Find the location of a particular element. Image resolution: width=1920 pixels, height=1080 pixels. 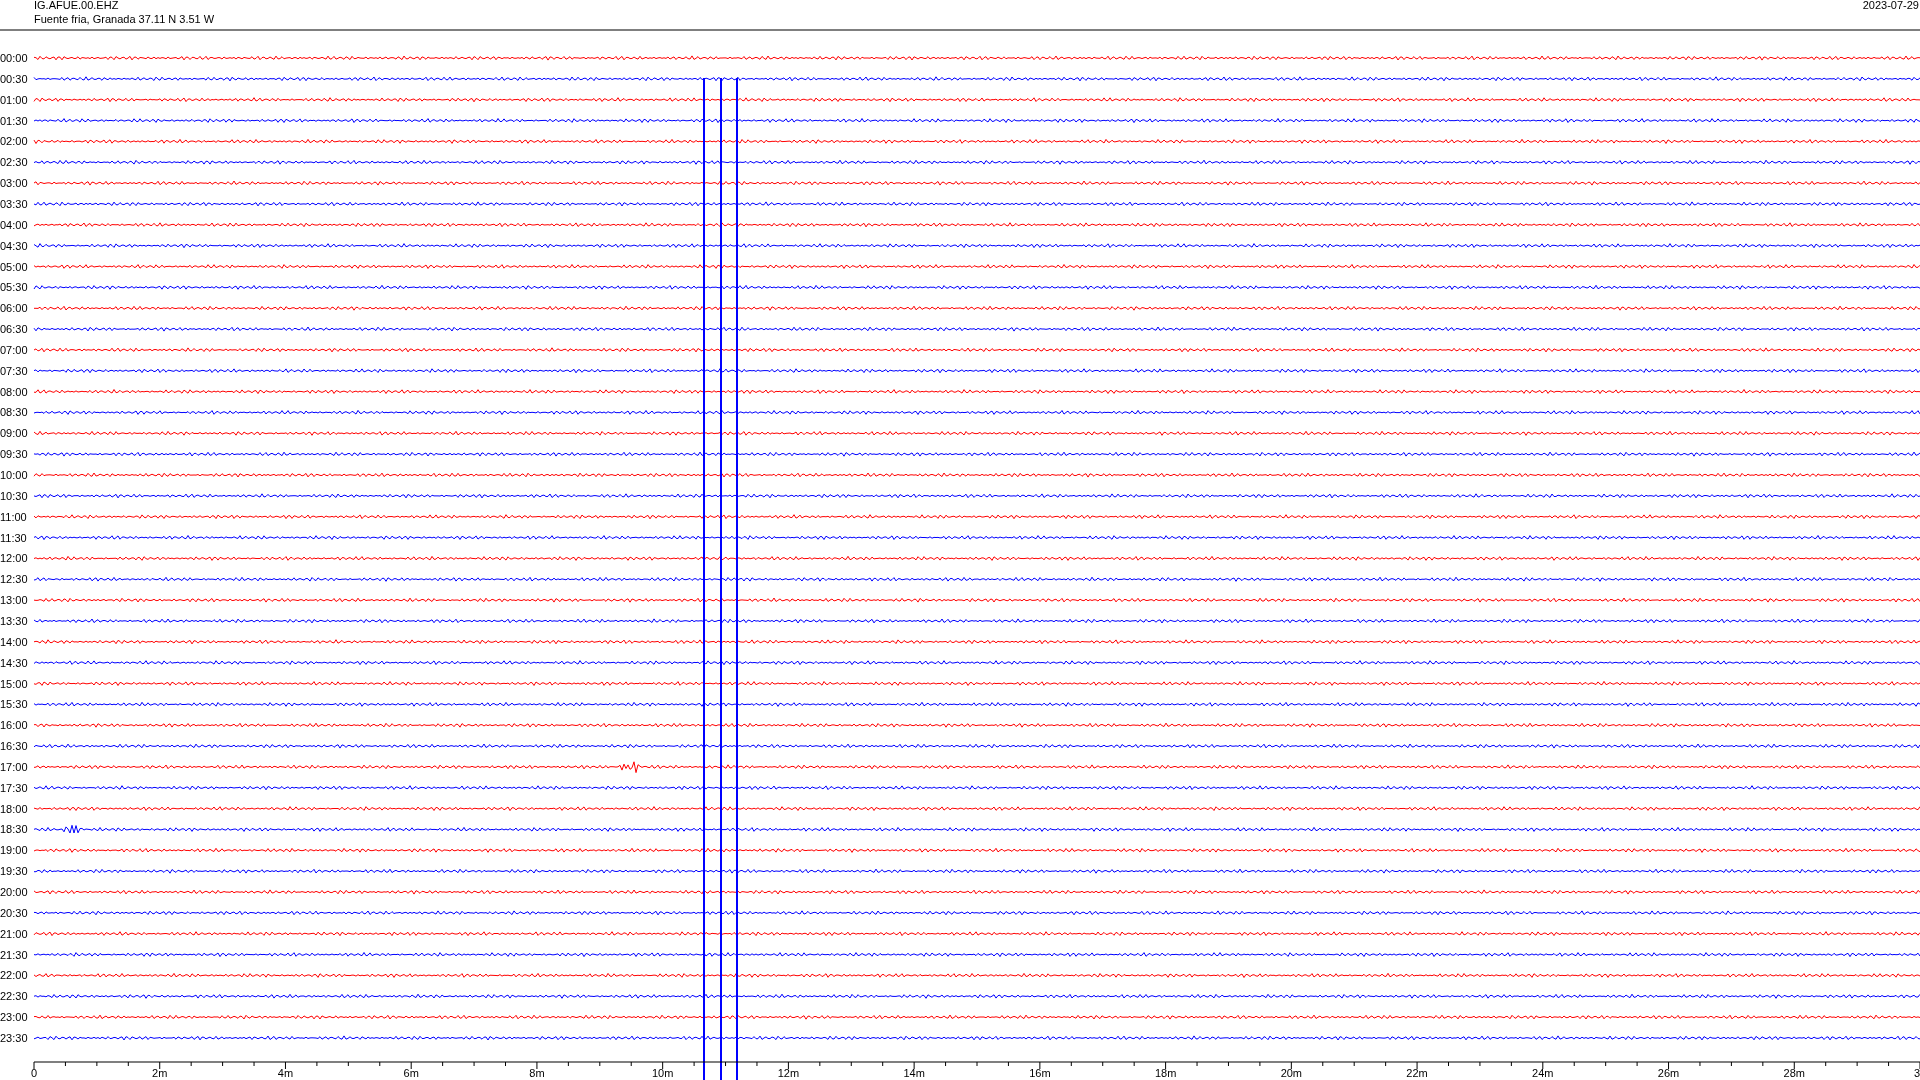

time-label: 10:30 is located at coordinates (14, 495).